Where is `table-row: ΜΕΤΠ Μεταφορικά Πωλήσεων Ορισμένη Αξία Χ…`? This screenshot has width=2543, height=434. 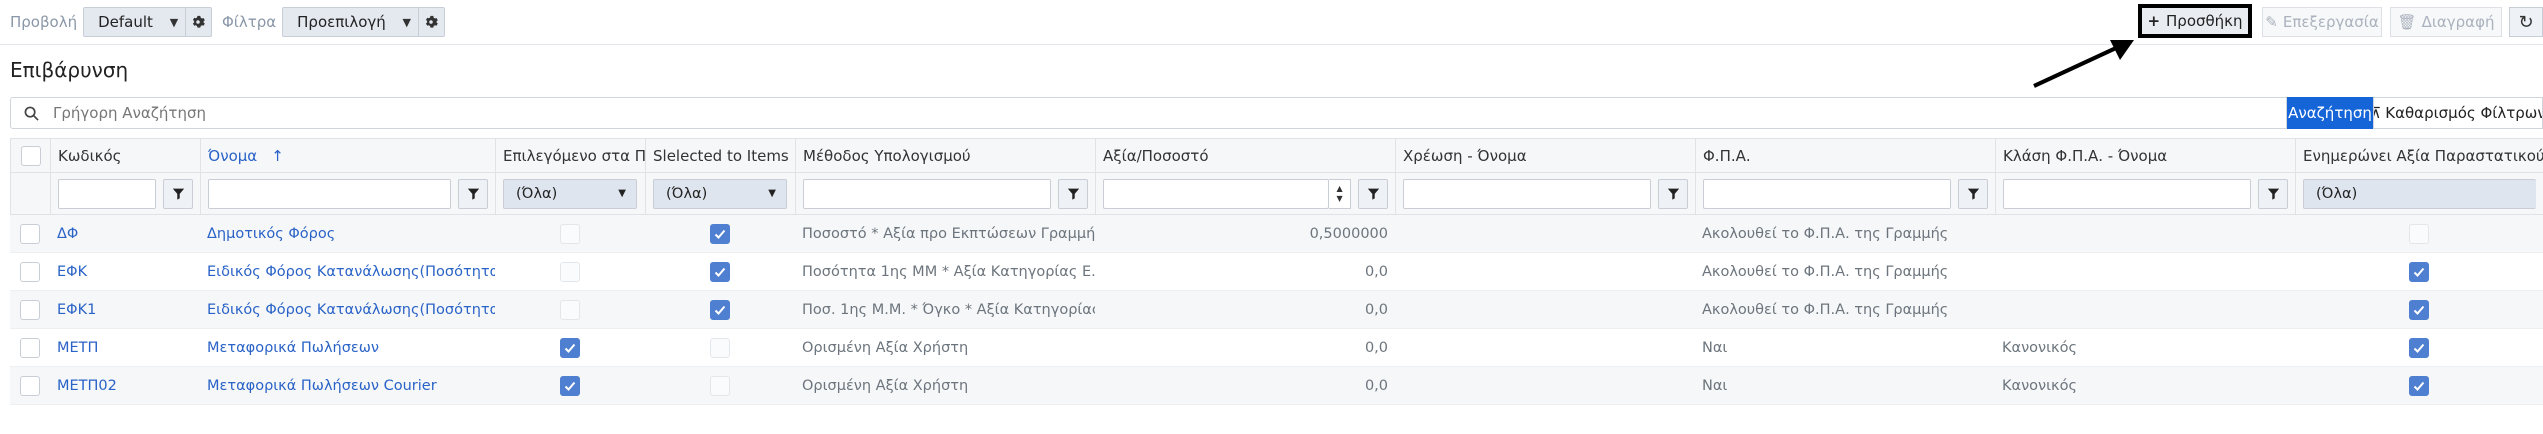
table-row: ΜΕΤΠ Μεταφορικά Πωλήσεων Ορισμένη Αξία Χ… is located at coordinates (1276, 348).